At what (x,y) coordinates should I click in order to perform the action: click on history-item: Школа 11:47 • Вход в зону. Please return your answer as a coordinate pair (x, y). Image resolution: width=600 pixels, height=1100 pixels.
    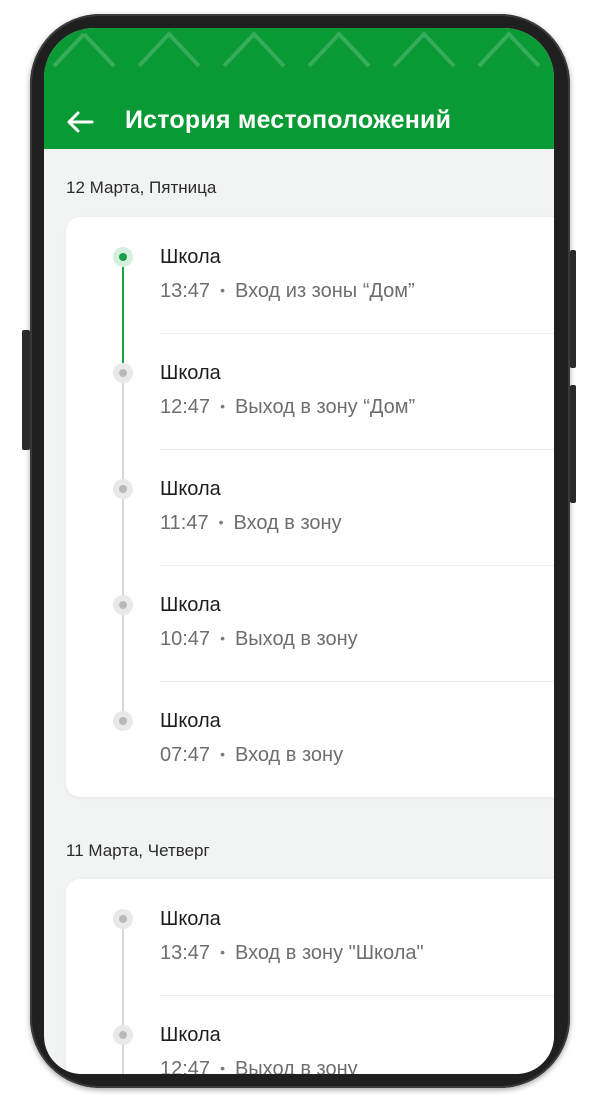
    Looking at the image, I should click on (310, 507).